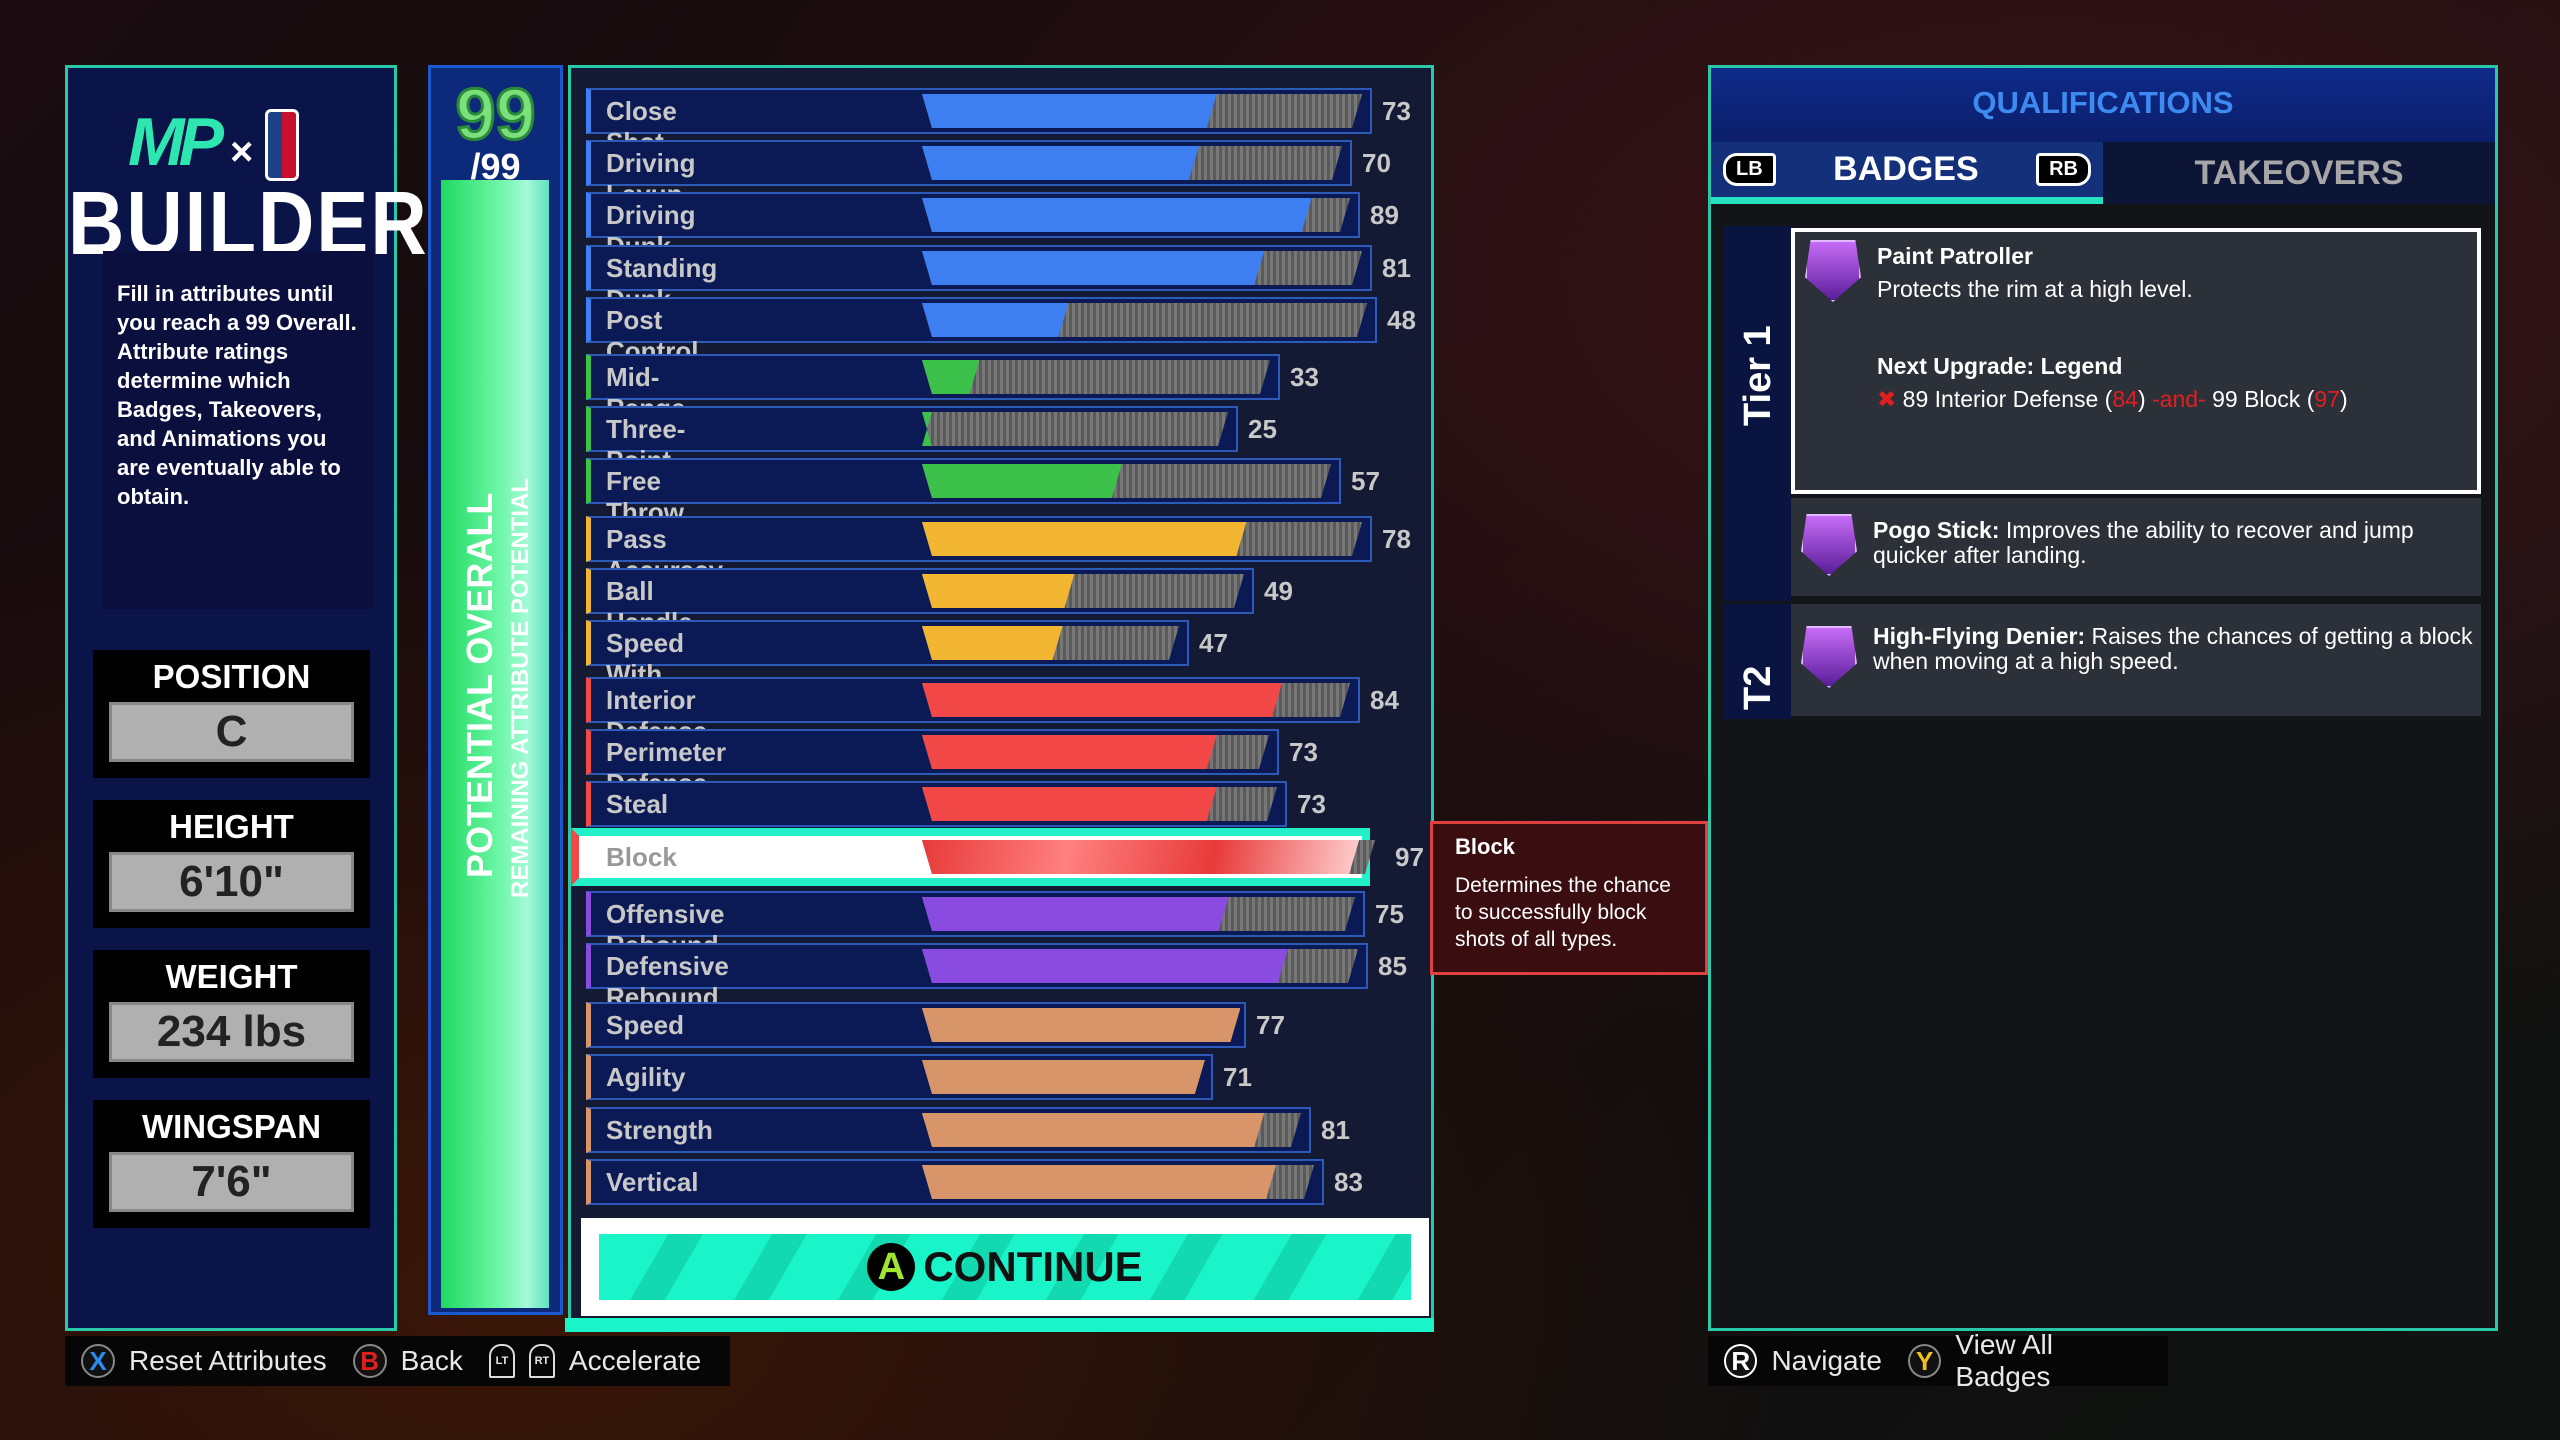  What do you see at coordinates (432, 1361) in the screenshot?
I see `back-hint: Back` at bounding box center [432, 1361].